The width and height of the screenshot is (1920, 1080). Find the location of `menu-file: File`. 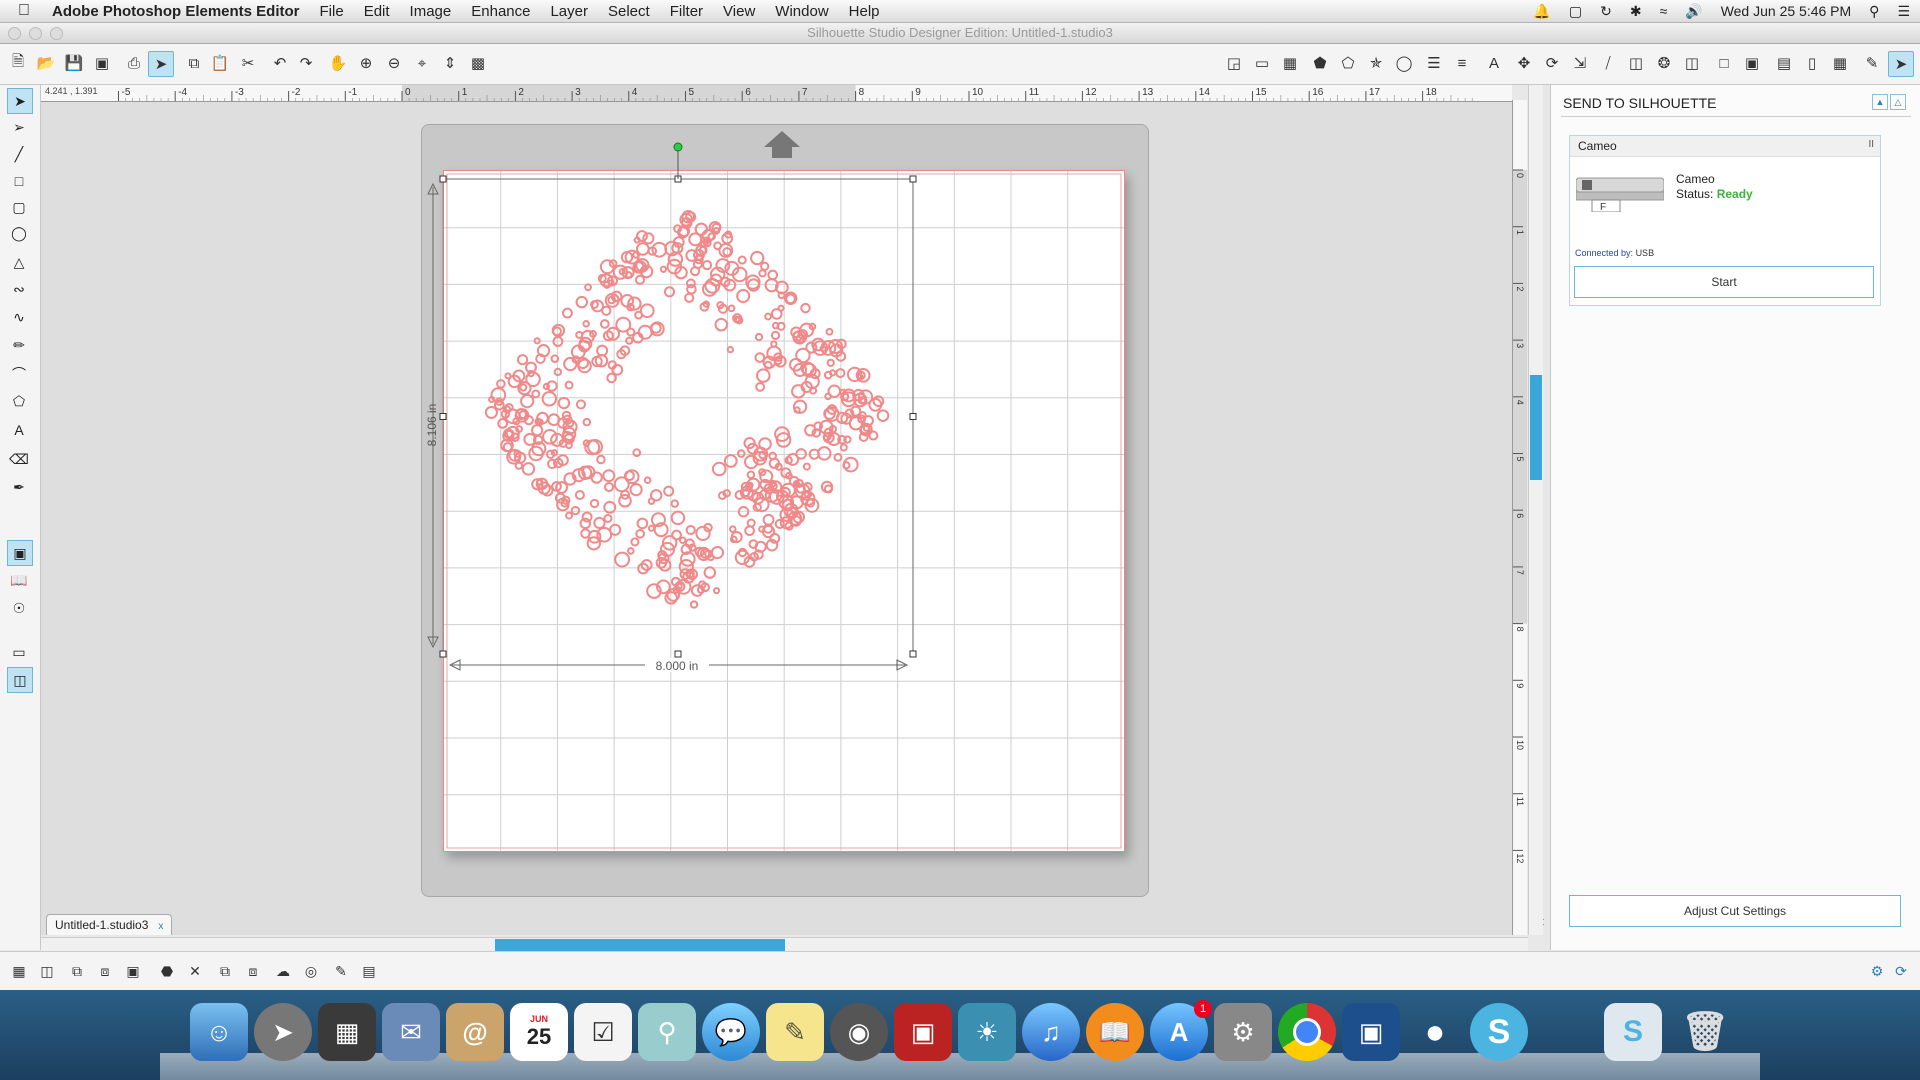

menu-file: File is located at coordinates (332, 11).